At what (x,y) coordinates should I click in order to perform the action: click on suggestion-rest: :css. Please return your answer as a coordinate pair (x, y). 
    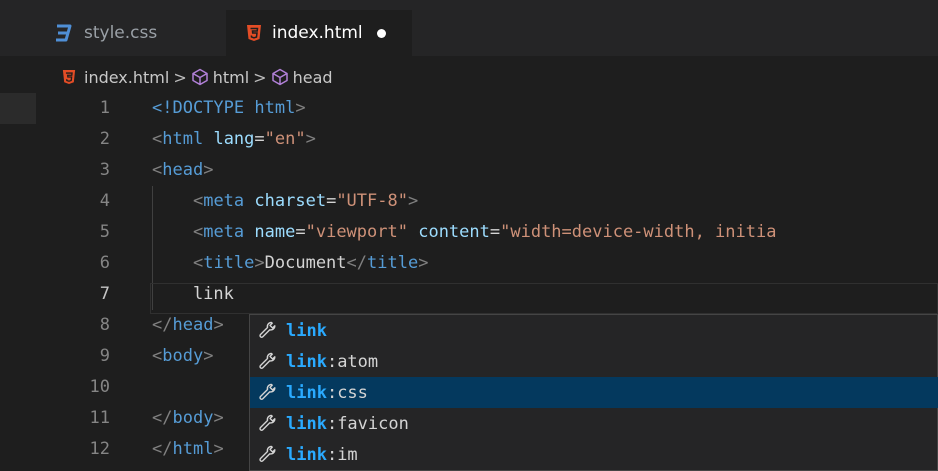
    Looking at the image, I should click on (347, 392).